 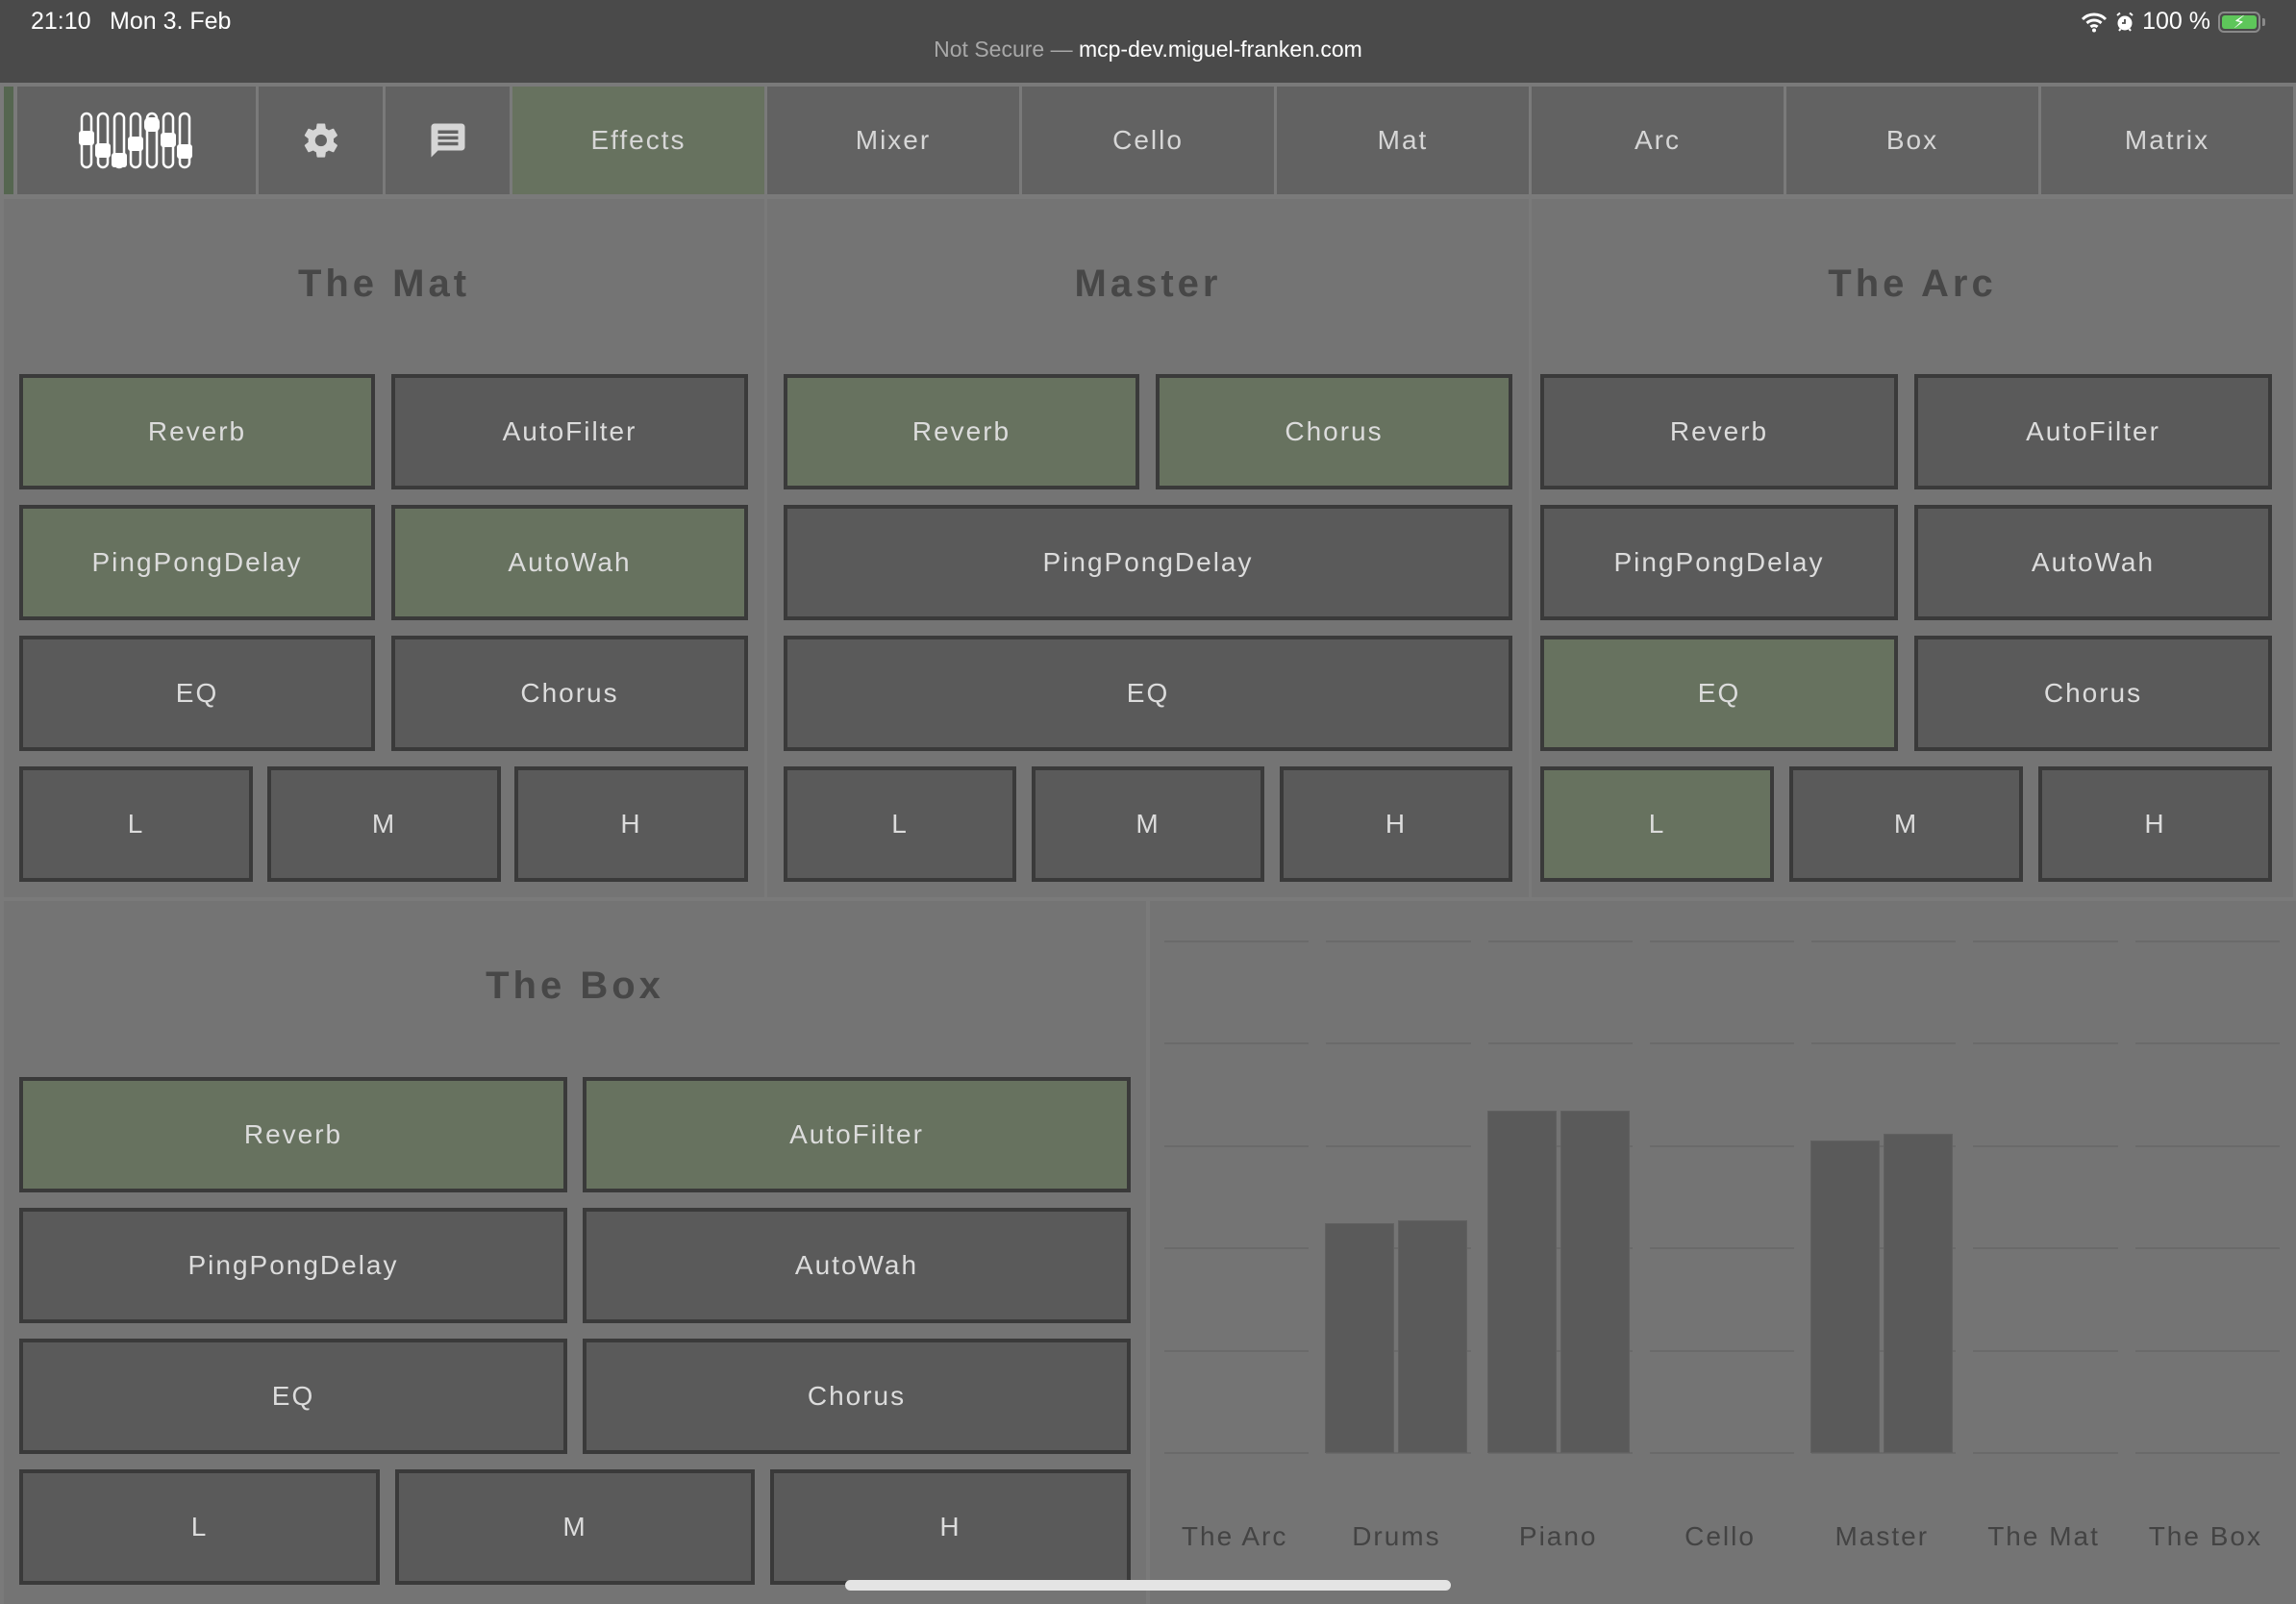 I want to click on box-band-low: L, so click(x=199, y=1527).